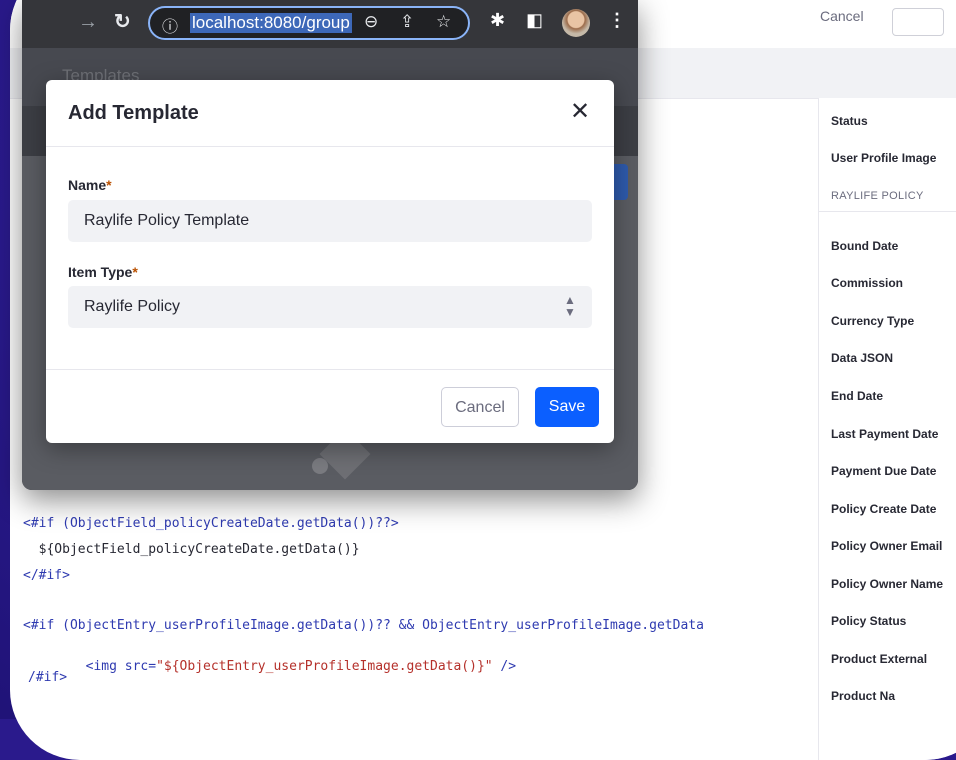 The width and height of the screenshot is (956, 760). Describe the element at coordinates (167, 220) in the screenshot. I see `name-input-value: Raylife Policy Template` at that location.